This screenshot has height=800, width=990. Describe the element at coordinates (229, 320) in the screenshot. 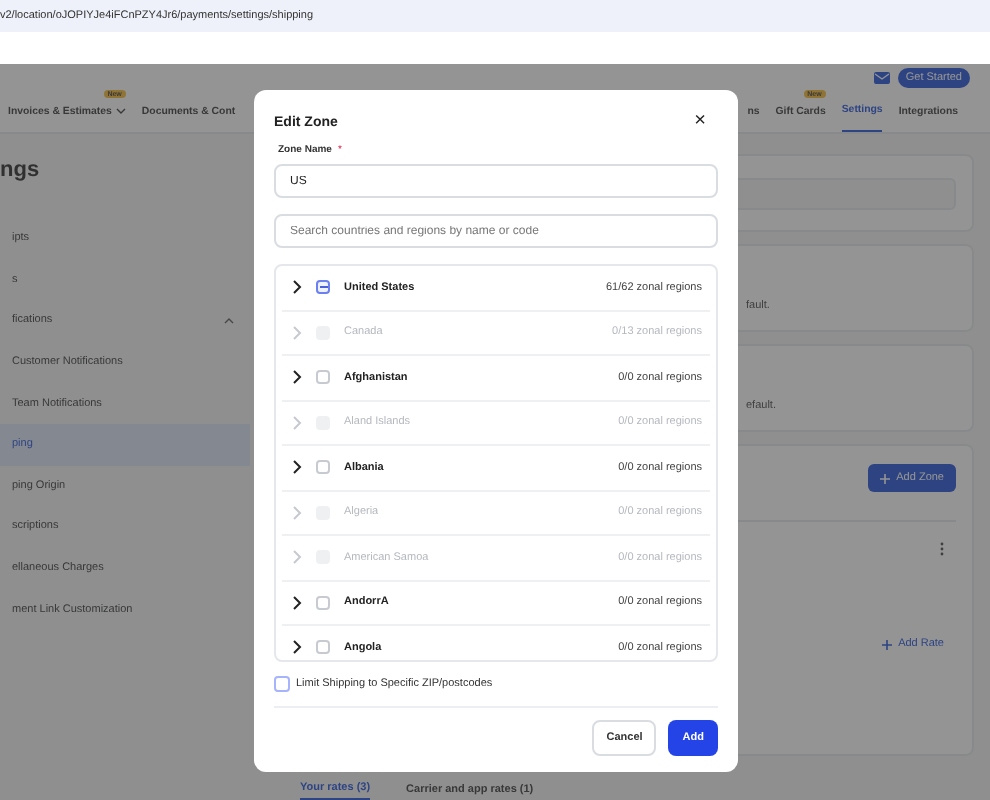

I see `chevron-icon` at that location.